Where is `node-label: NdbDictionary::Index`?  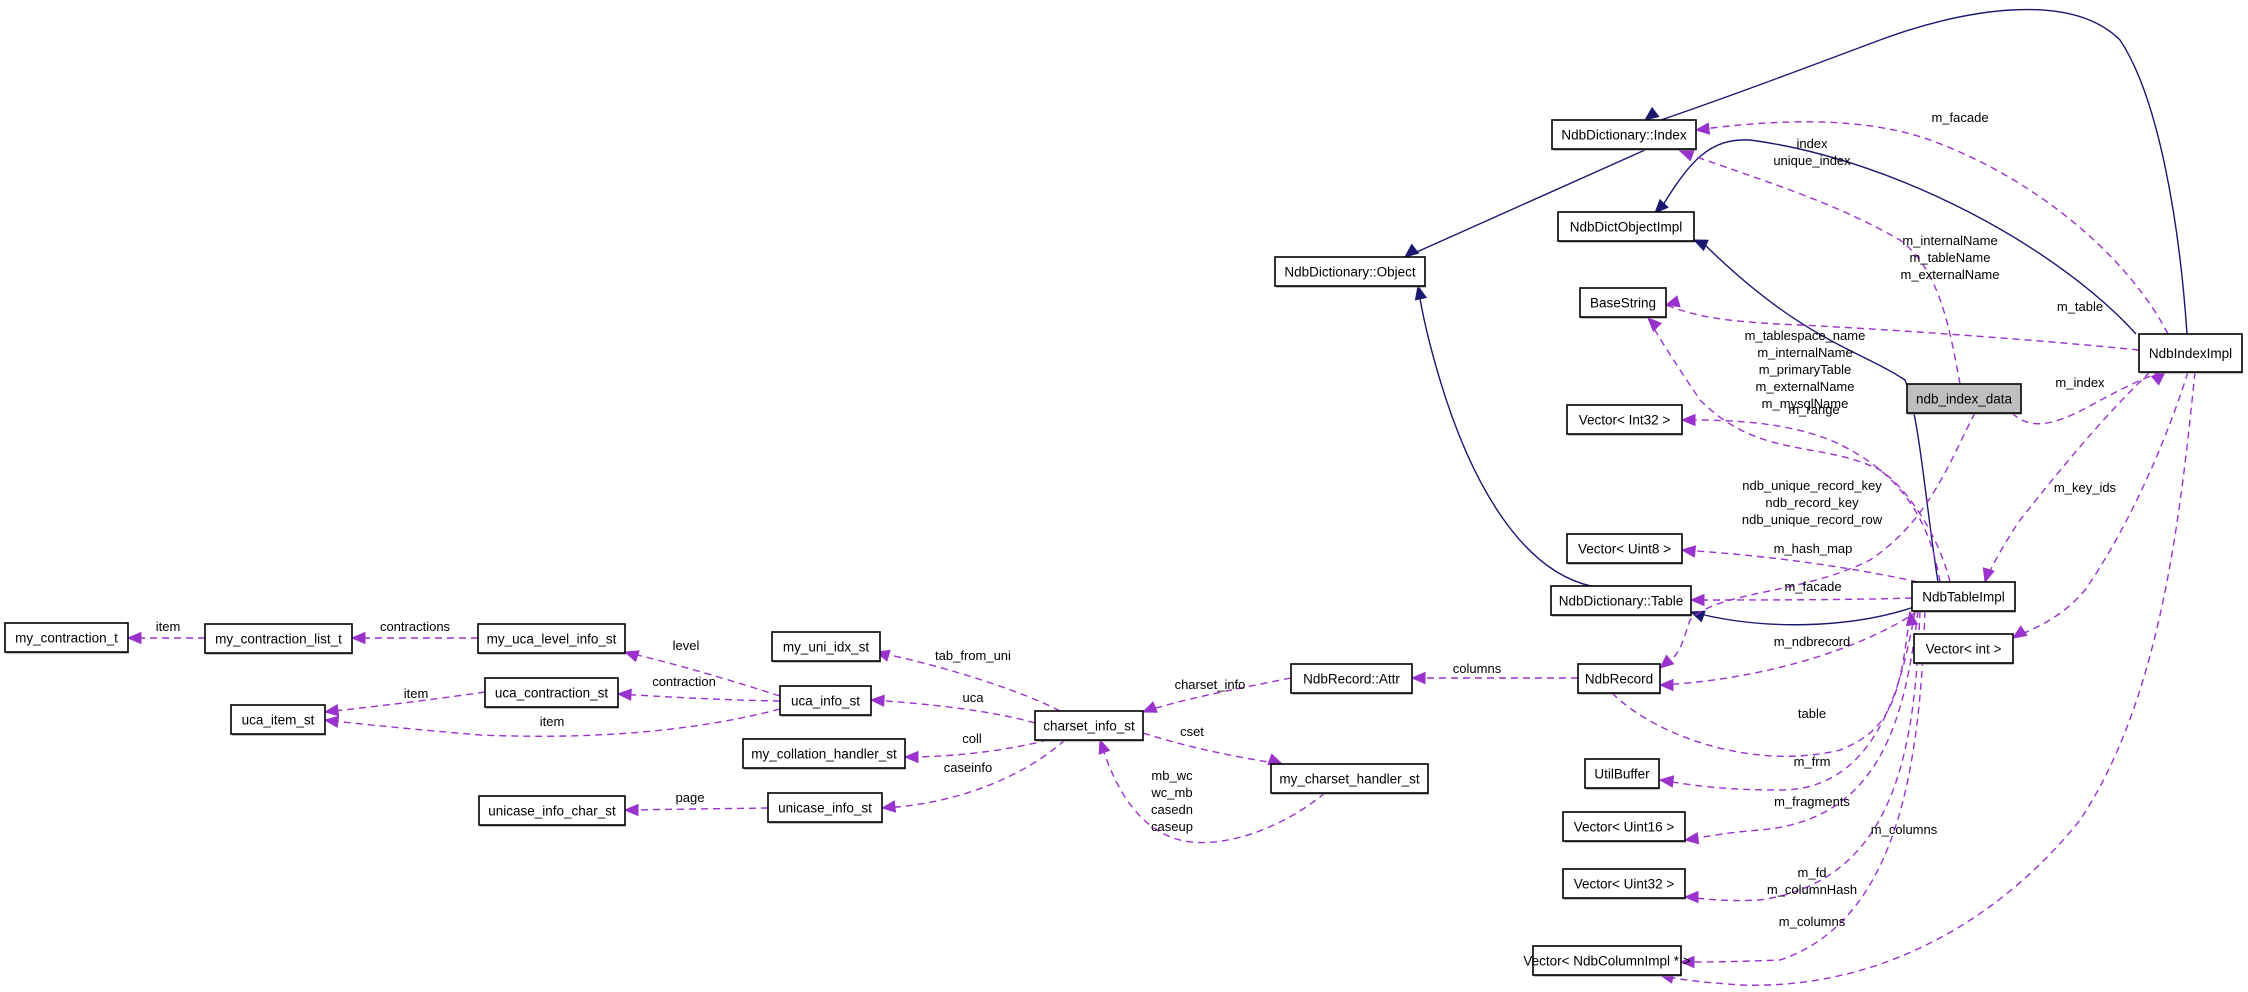
node-label: NdbDictionary::Index is located at coordinates (1624, 135).